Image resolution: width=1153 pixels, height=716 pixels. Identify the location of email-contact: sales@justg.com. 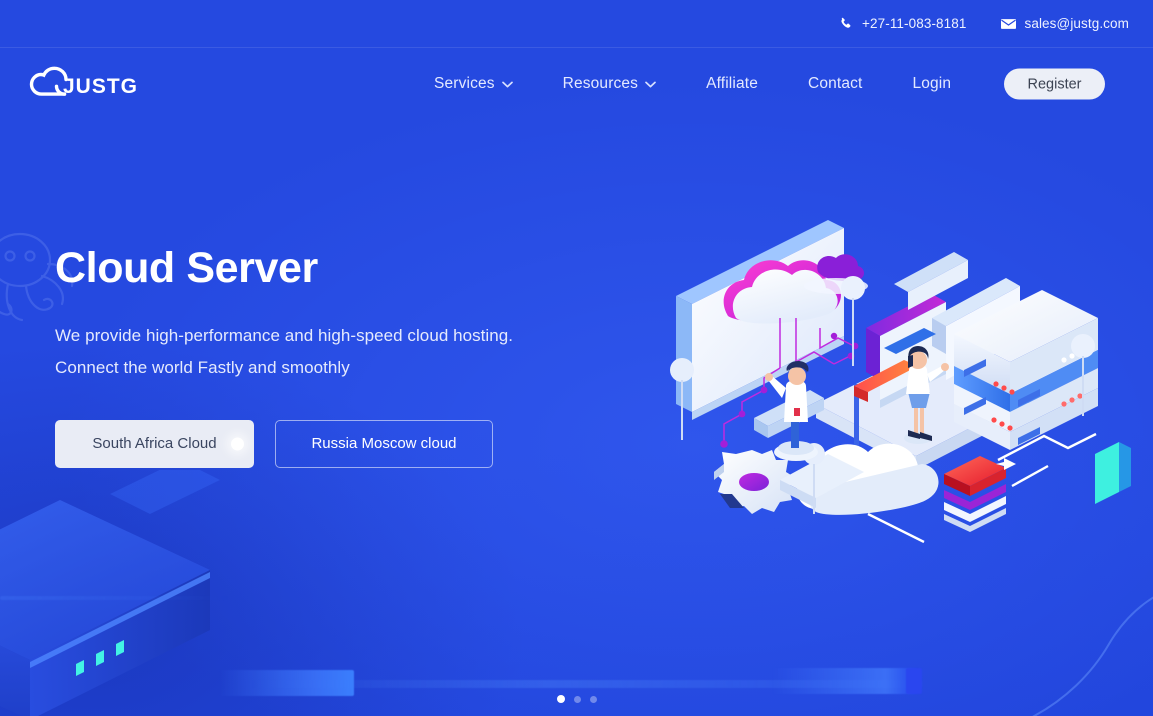
(1065, 23).